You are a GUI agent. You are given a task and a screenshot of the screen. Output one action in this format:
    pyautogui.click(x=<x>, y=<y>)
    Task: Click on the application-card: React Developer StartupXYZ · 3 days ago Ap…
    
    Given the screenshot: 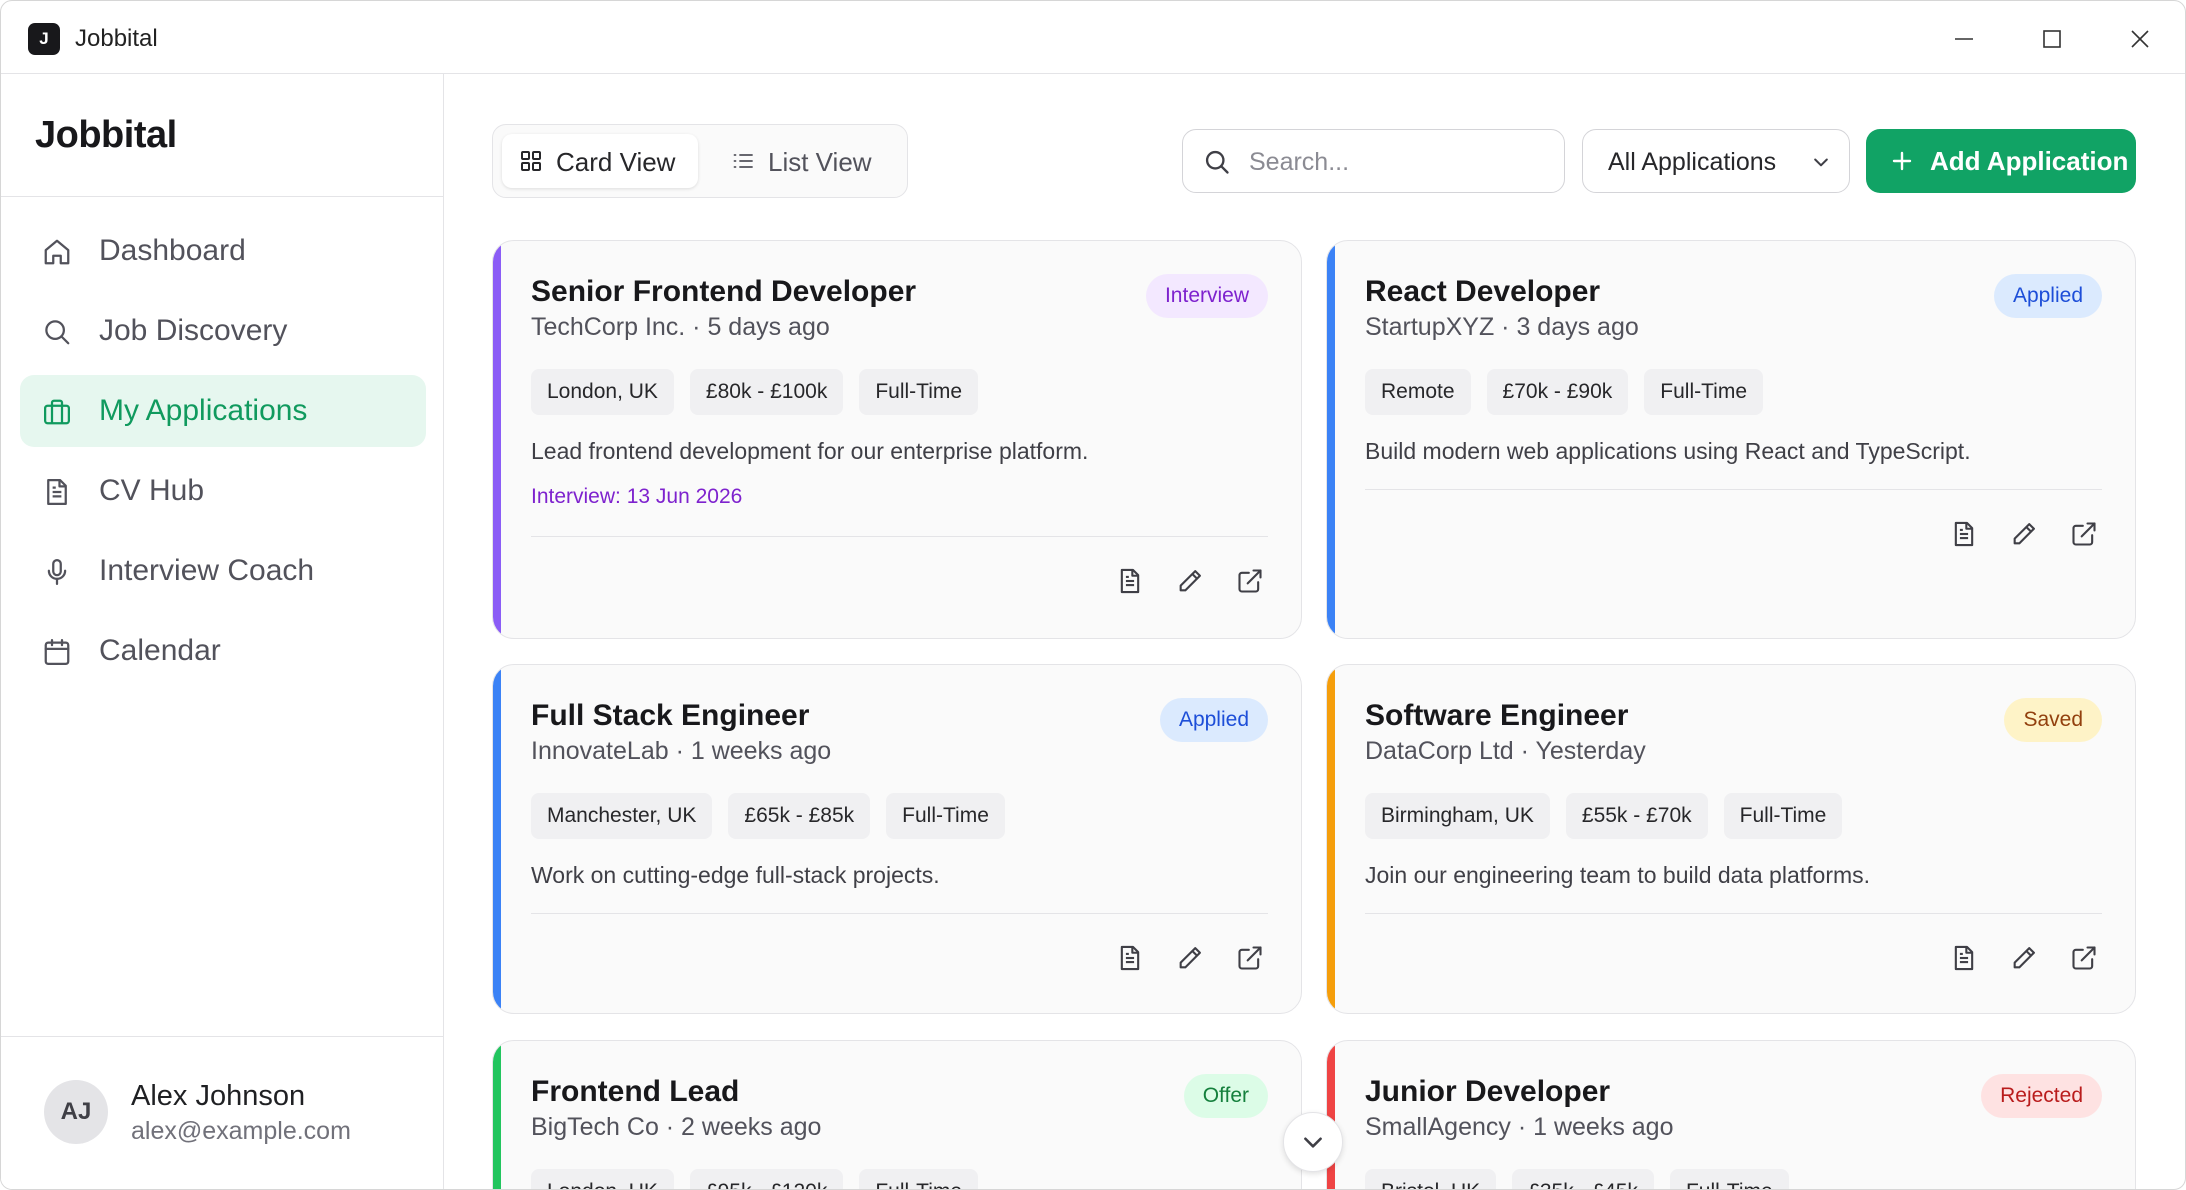 What is the action you would take?
    pyautogui.click(x=1731, y=439)
    